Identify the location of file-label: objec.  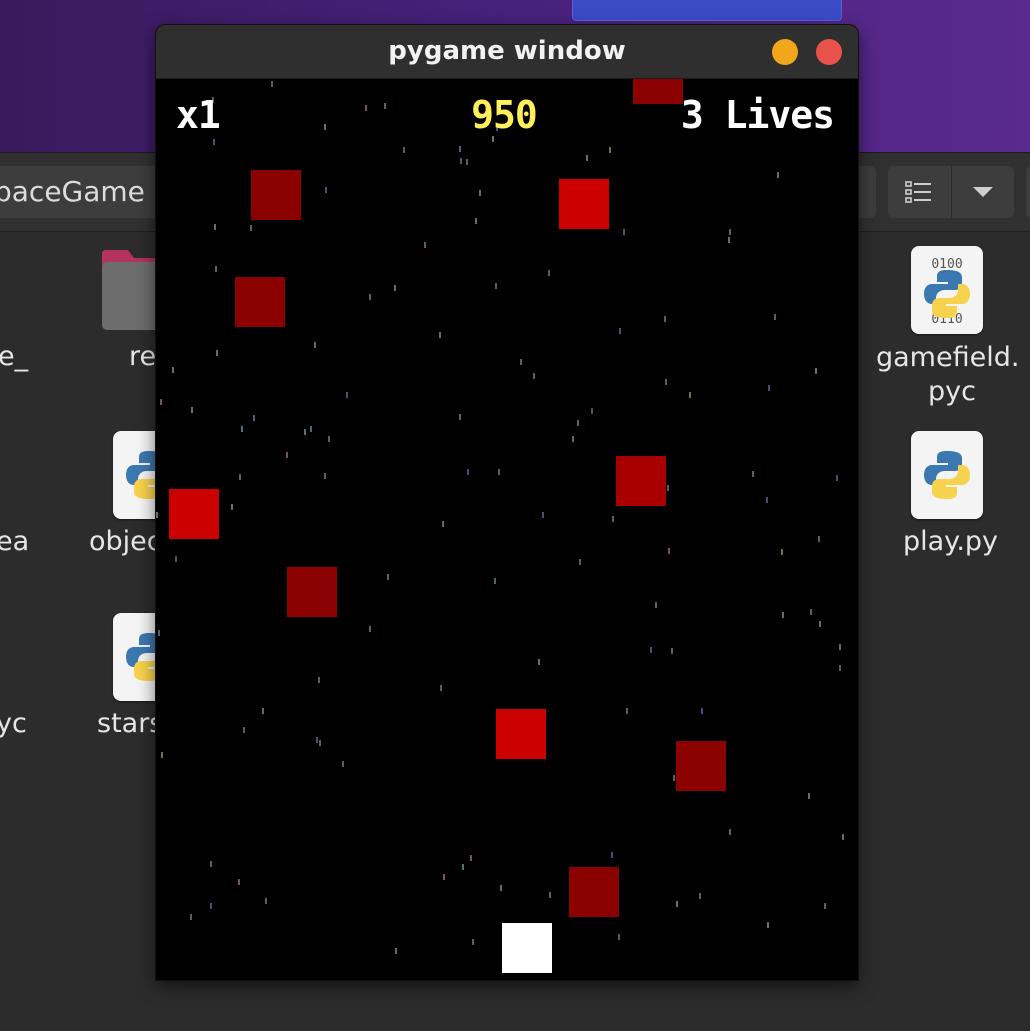
(125, 541).